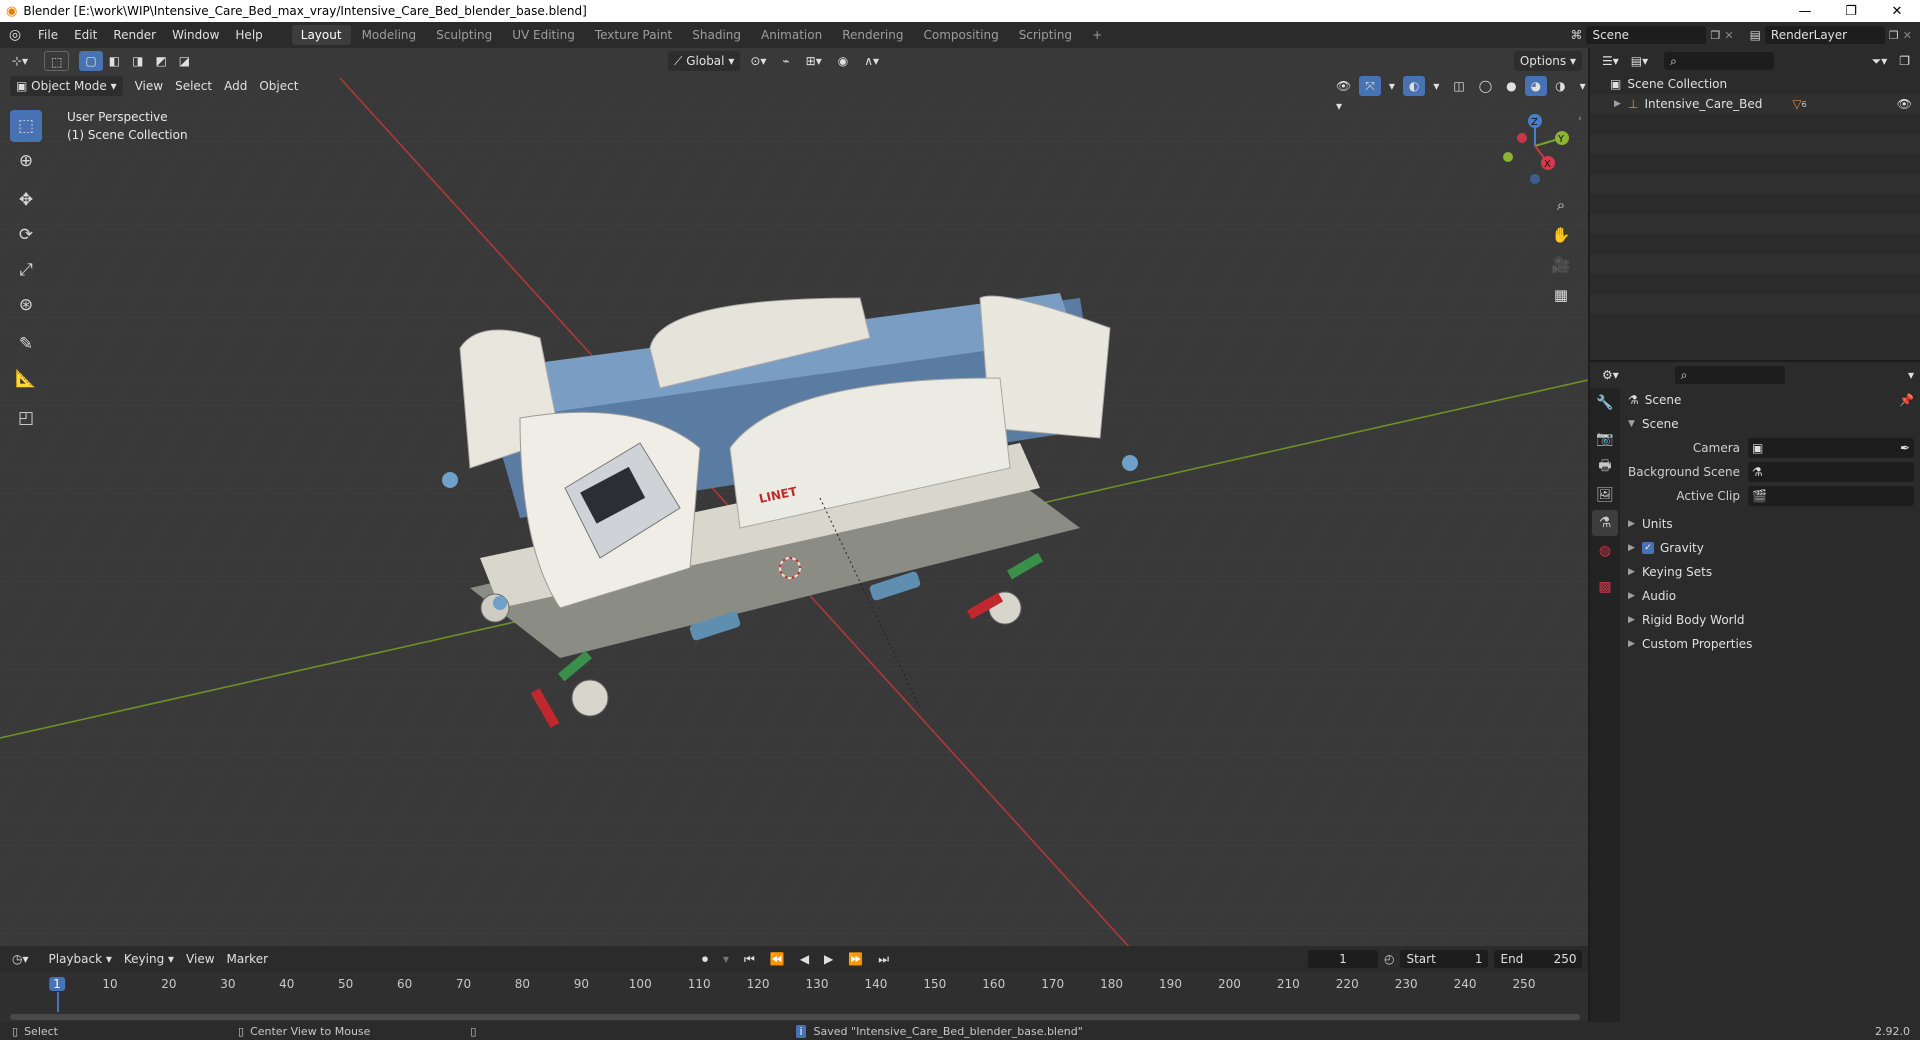 This screenshot has height=1040, width=1920. What do you see at coordinates (1648, 548) in the screenshot?
I see `gravity-checkbox: ✓` at bounding box center [1648, 548].